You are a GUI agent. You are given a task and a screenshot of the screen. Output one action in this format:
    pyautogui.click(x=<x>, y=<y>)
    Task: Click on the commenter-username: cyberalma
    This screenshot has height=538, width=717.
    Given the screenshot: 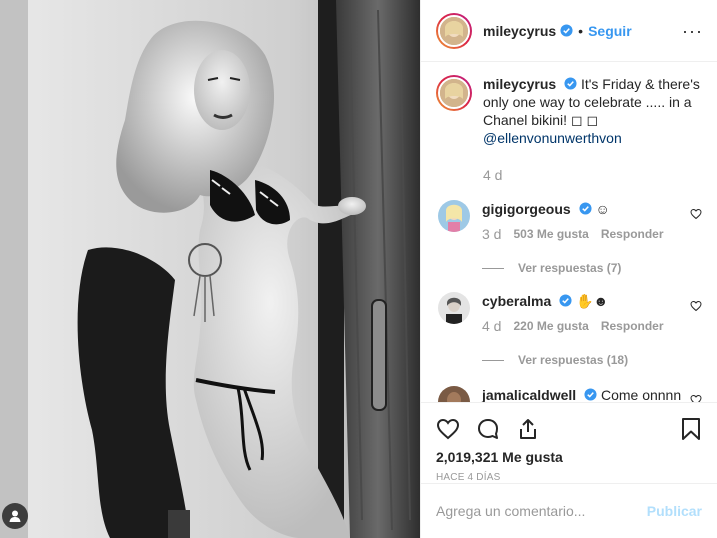 What is the action you would take?
    pyautogui.click(x=516, y=301)
    